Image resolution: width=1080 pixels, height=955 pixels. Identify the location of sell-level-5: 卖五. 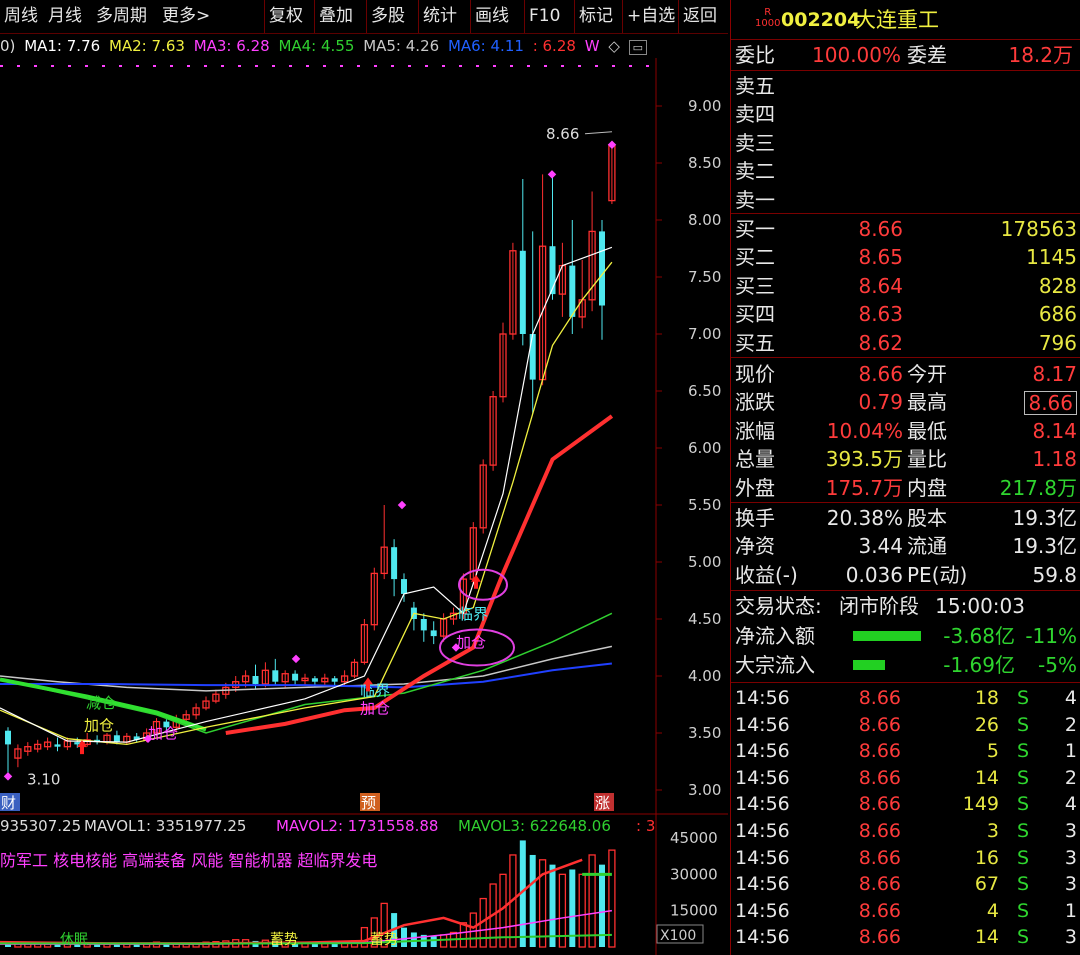
(905, 86).